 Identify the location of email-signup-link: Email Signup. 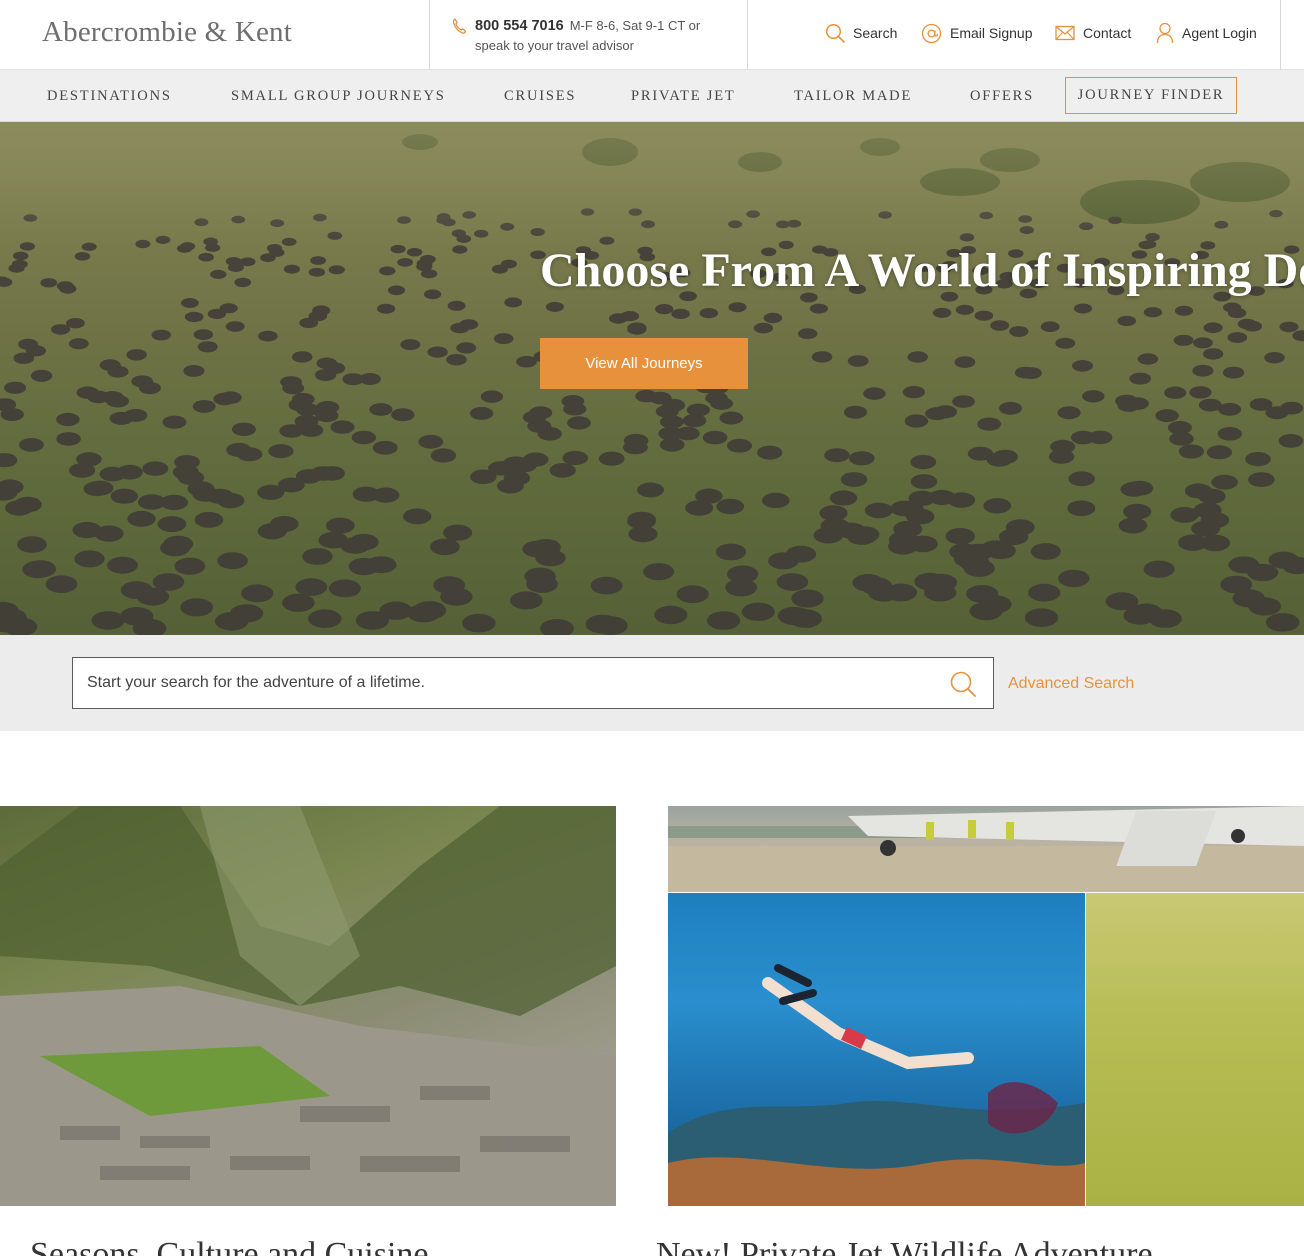
(977, 33).